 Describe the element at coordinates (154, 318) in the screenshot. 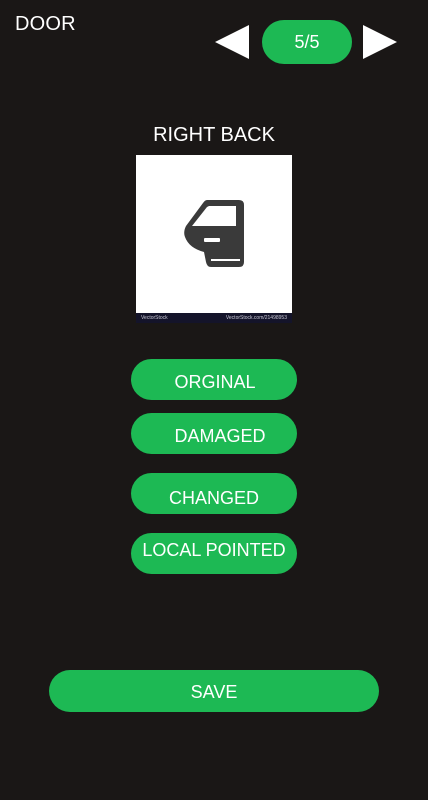

I see `watermark-left: VectorStock` at that location.